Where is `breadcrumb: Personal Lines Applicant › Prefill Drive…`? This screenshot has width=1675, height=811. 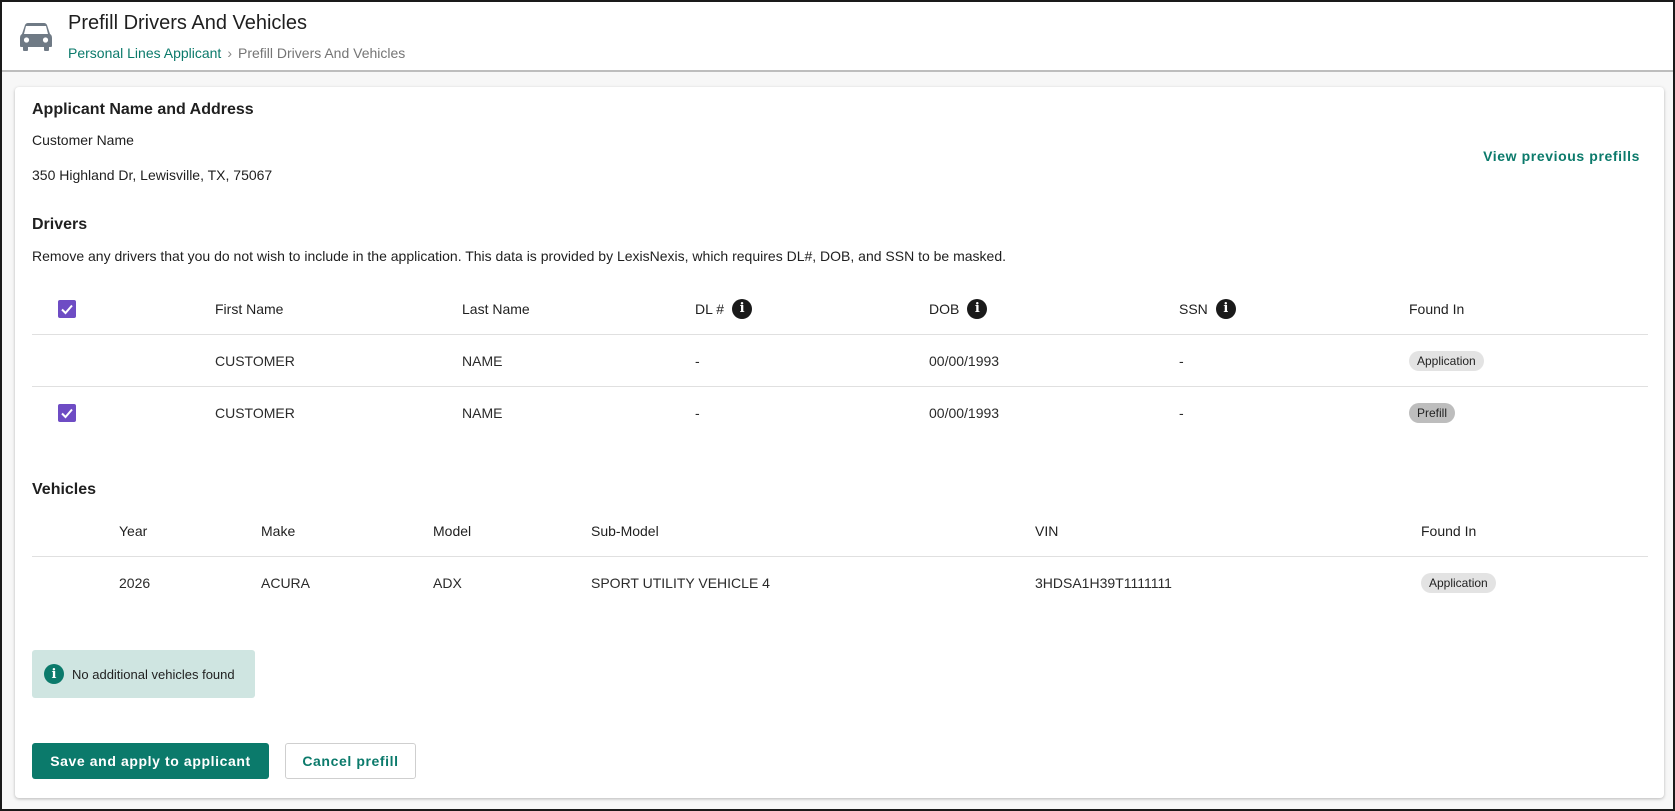
breadcrumb: Personal Lines Applicant › Prefill Drive… is located at coordinates (236, 53).